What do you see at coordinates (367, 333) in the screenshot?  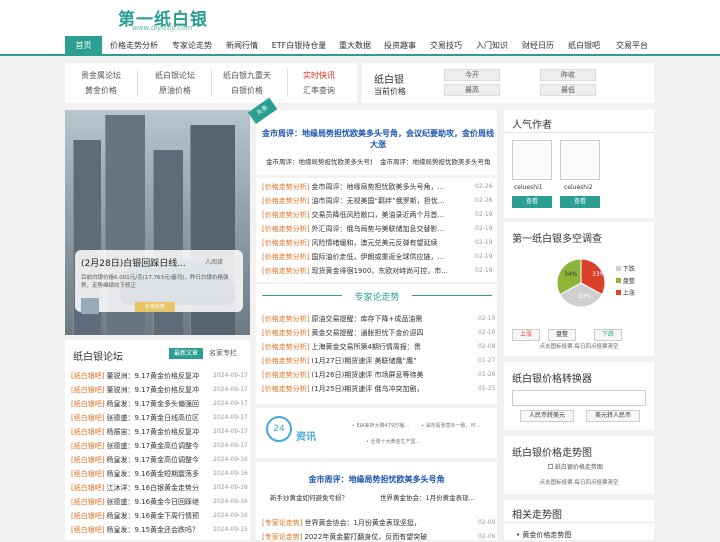 I see `list-item-text: 黄金交易提醒：通胀担忧下金价迎四` at bounding box center [367, 333].